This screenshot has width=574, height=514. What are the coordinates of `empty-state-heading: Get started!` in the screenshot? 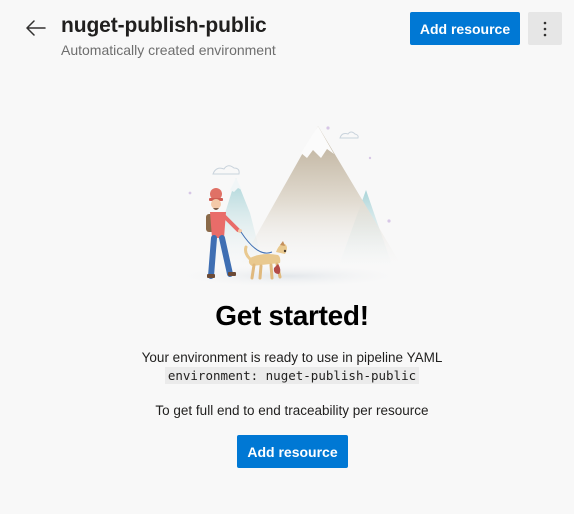 It's located at (292, 315).